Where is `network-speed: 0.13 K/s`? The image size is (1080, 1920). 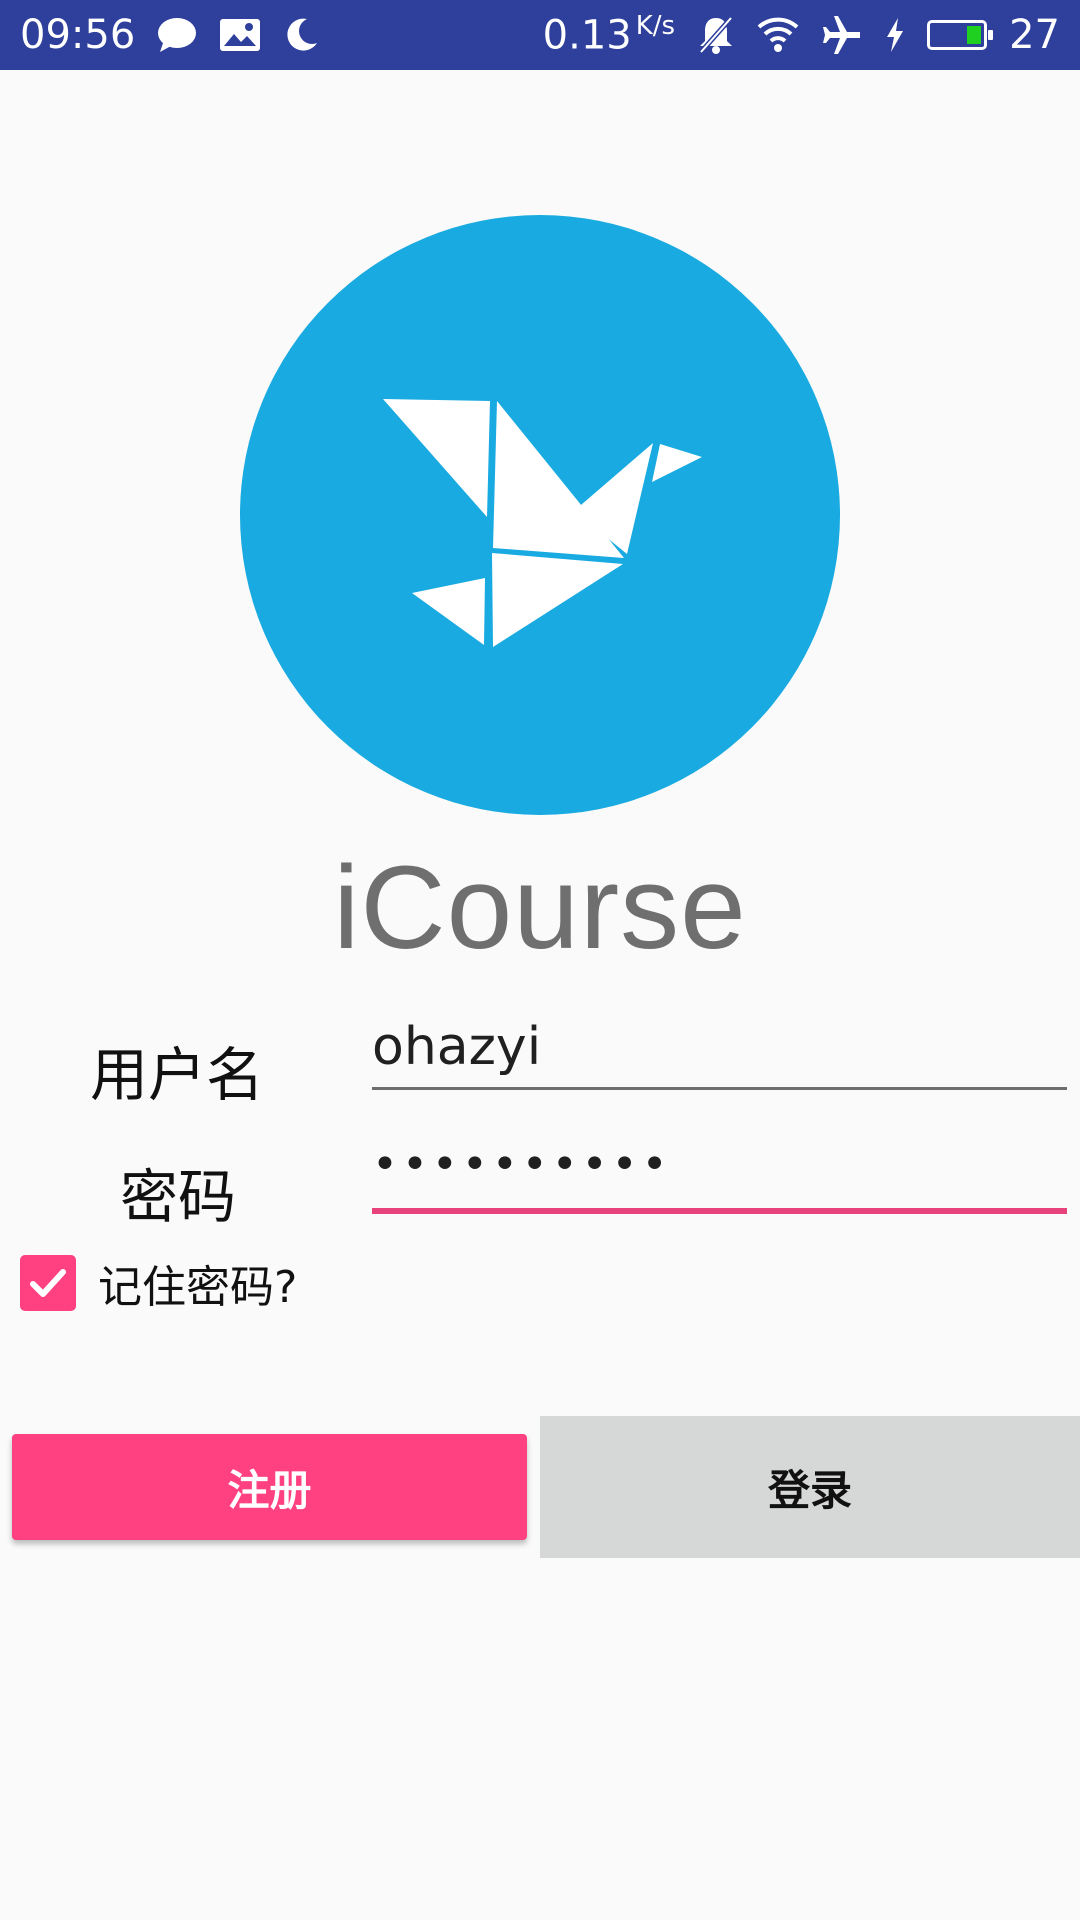 network-speed: 0.13 K/s is located at coordinates (609, 34).